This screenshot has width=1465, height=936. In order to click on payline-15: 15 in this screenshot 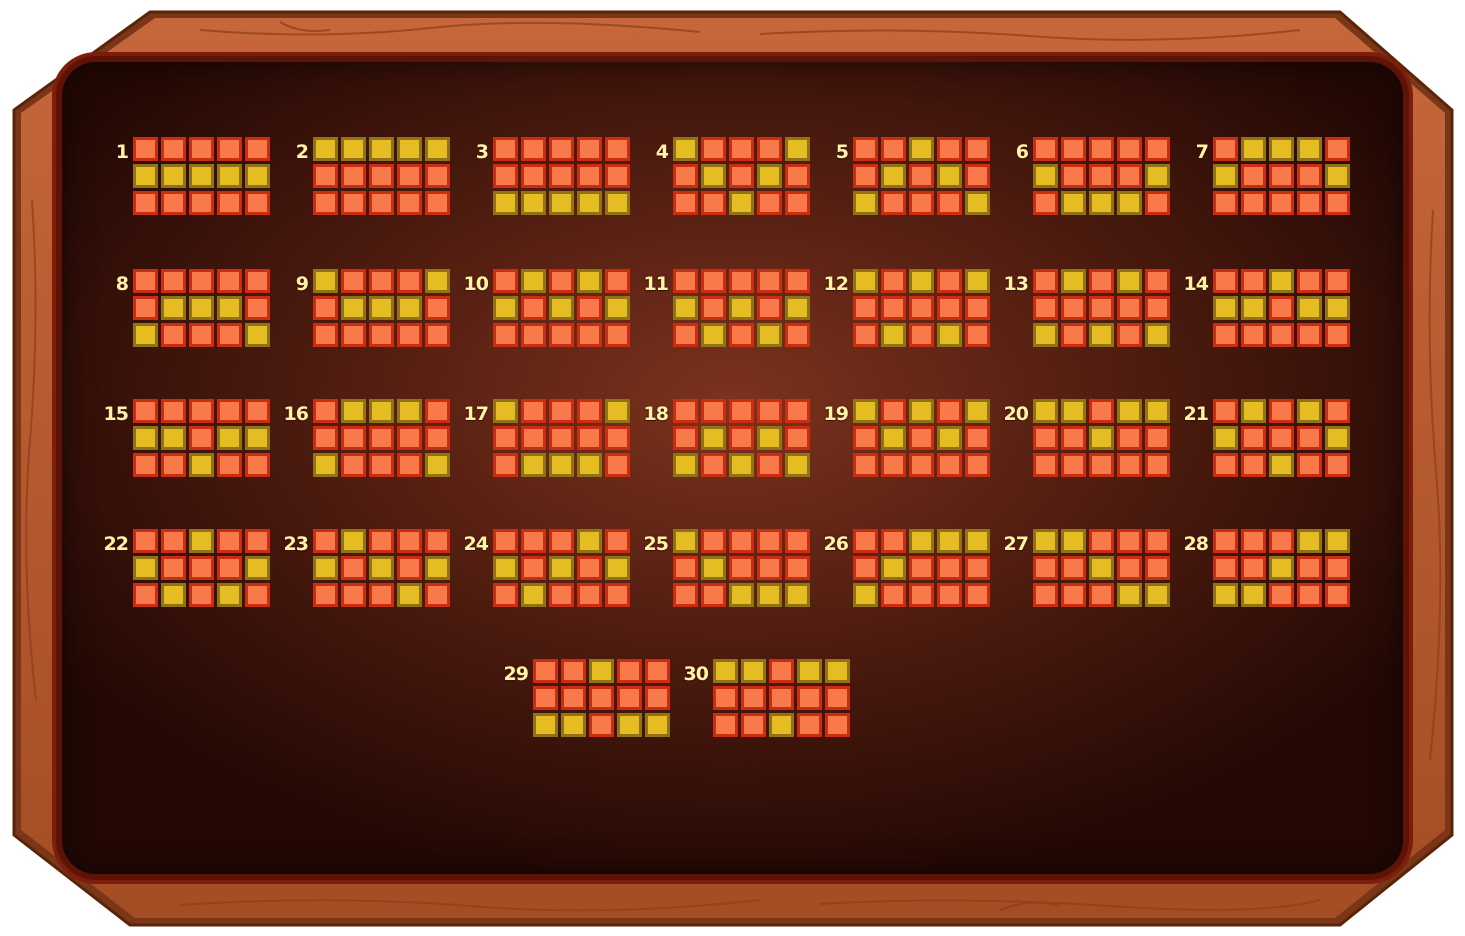, I will do `click(187, 439)`.